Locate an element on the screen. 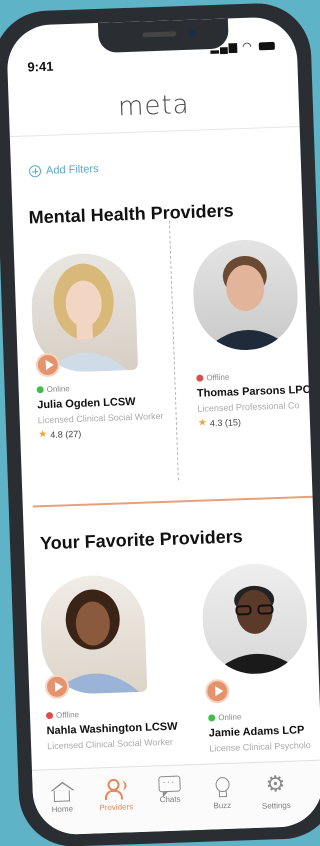 The height and width of the screenshot is (846, 320). provider-name: Thomas Parsons LPC is located at coordinates (254, 392).